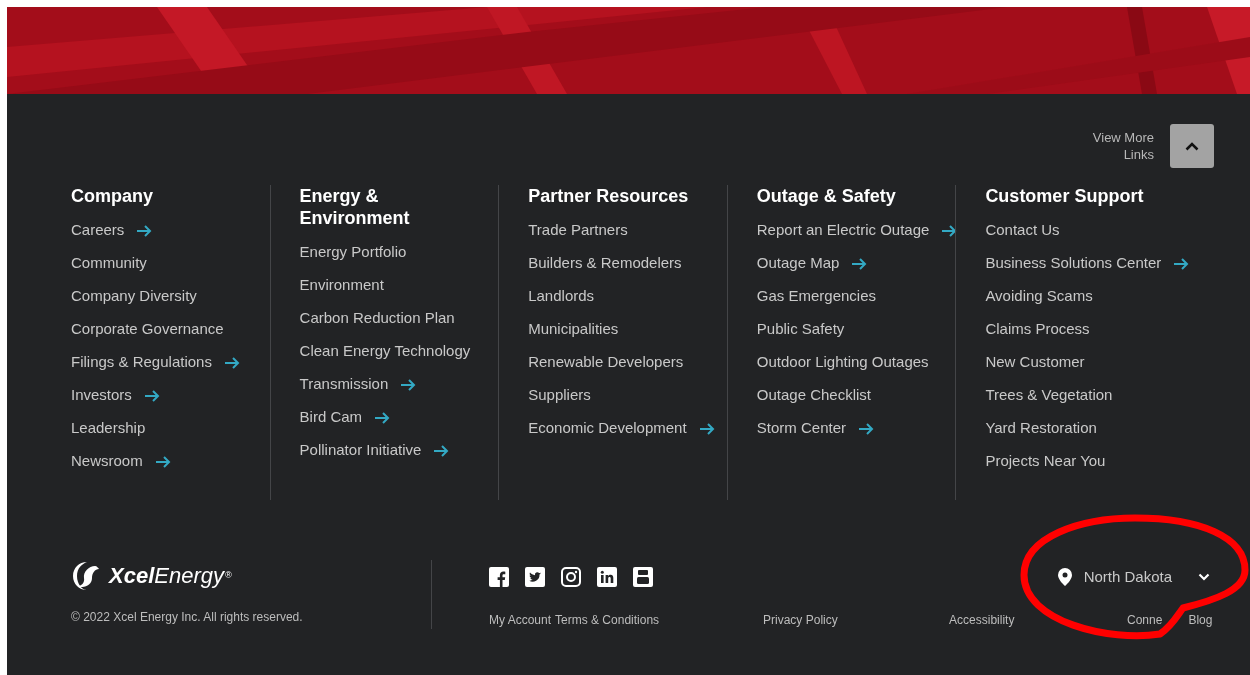  I want to click on footer-link: Projects Near You, so click(1045, 460).